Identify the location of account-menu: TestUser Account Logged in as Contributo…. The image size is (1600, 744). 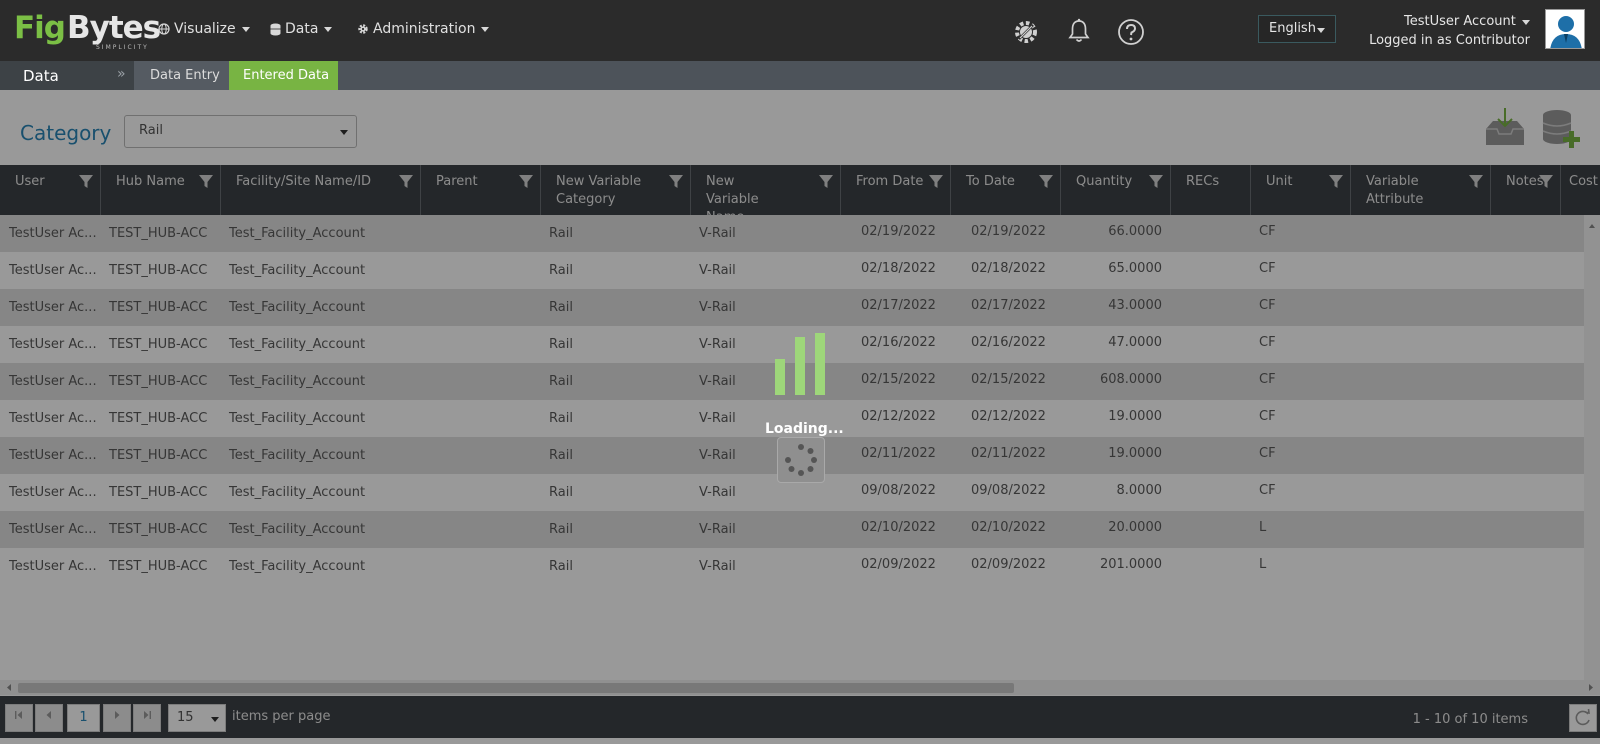
(1449, 31).